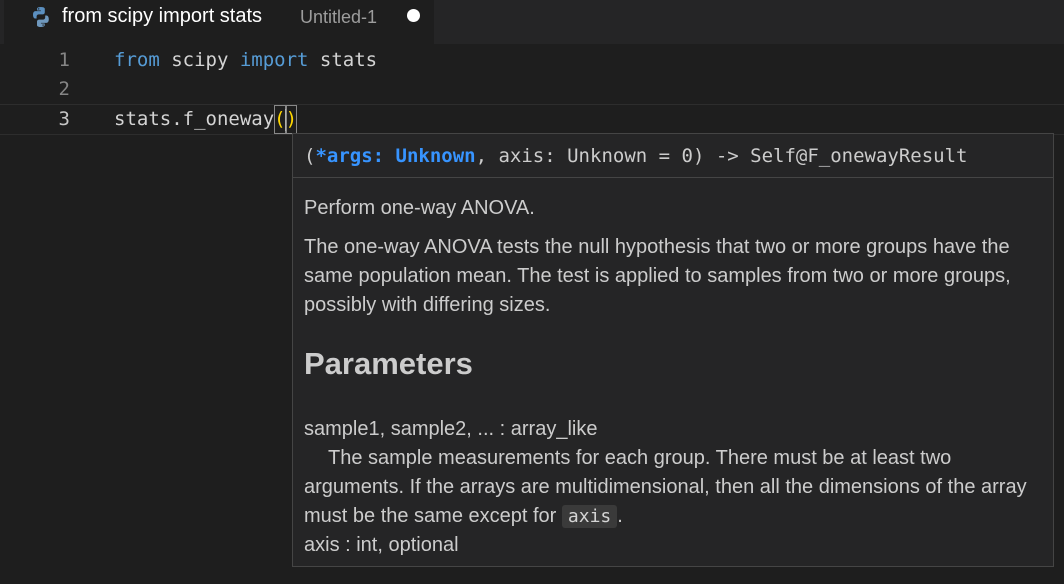 Image resolution: width=1064 pixels, height=584 pixels. What do you see at coordinates (291, 119) in the screenshot?
I see `close-bracket: )` at bounding box center [291, 119].